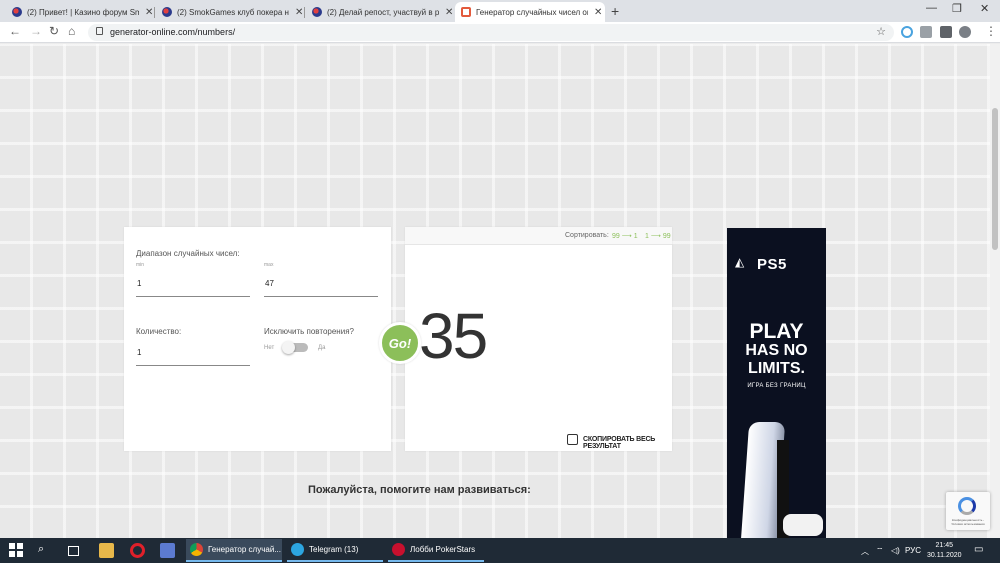  Describe the element at coordinates (895, 550) in the screenshot. I see `volume-icon: ◁)` at that location.